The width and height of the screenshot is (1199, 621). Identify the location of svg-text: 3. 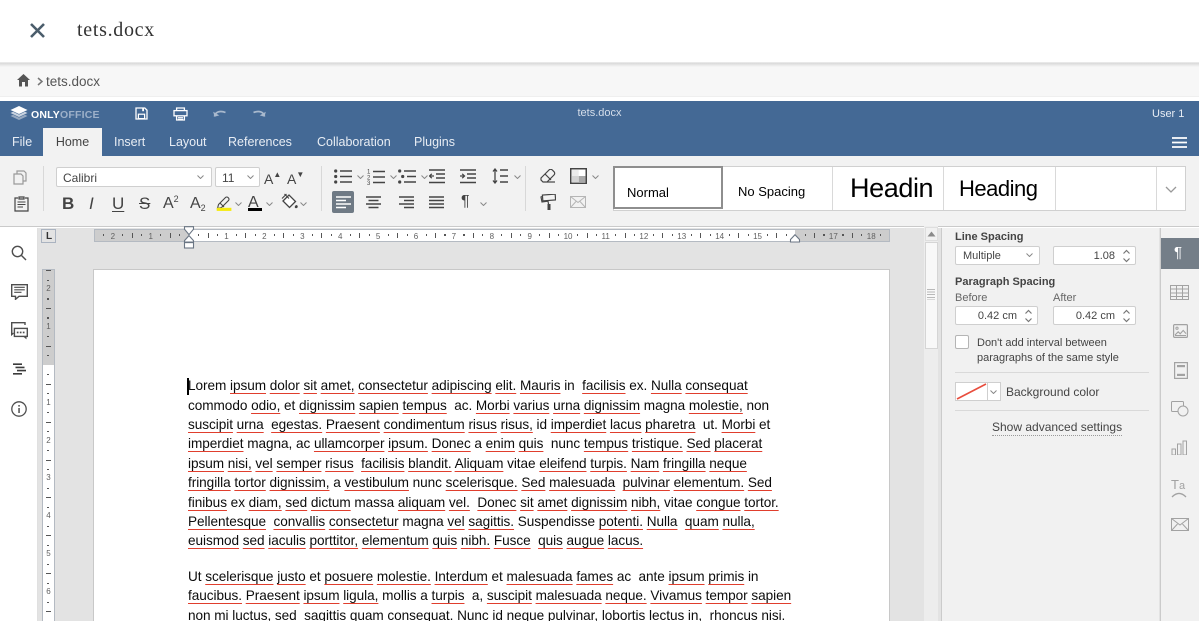
(369, 183).